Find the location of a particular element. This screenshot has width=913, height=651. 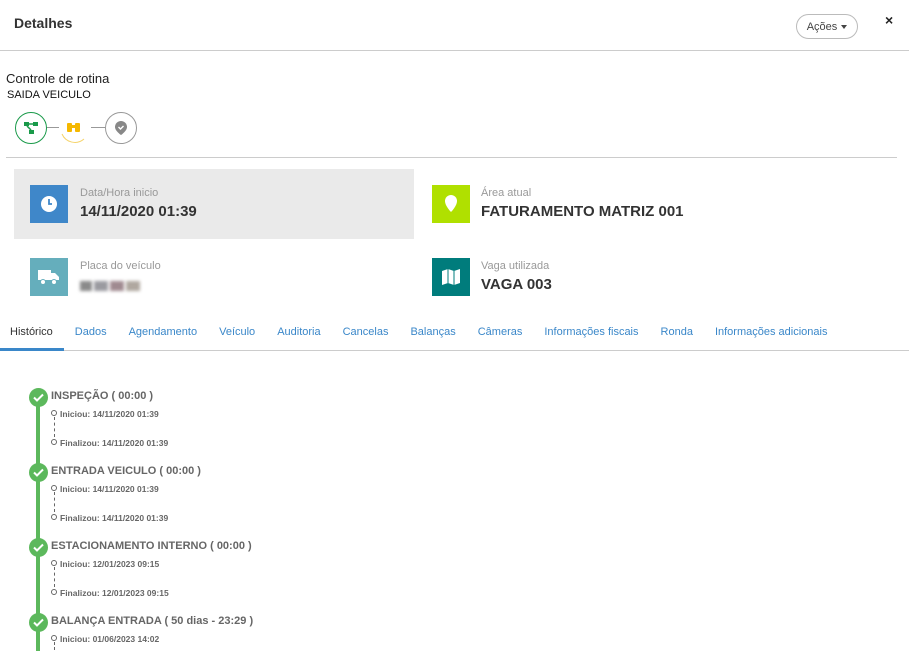

step-location is located at coordinates (121, 128).